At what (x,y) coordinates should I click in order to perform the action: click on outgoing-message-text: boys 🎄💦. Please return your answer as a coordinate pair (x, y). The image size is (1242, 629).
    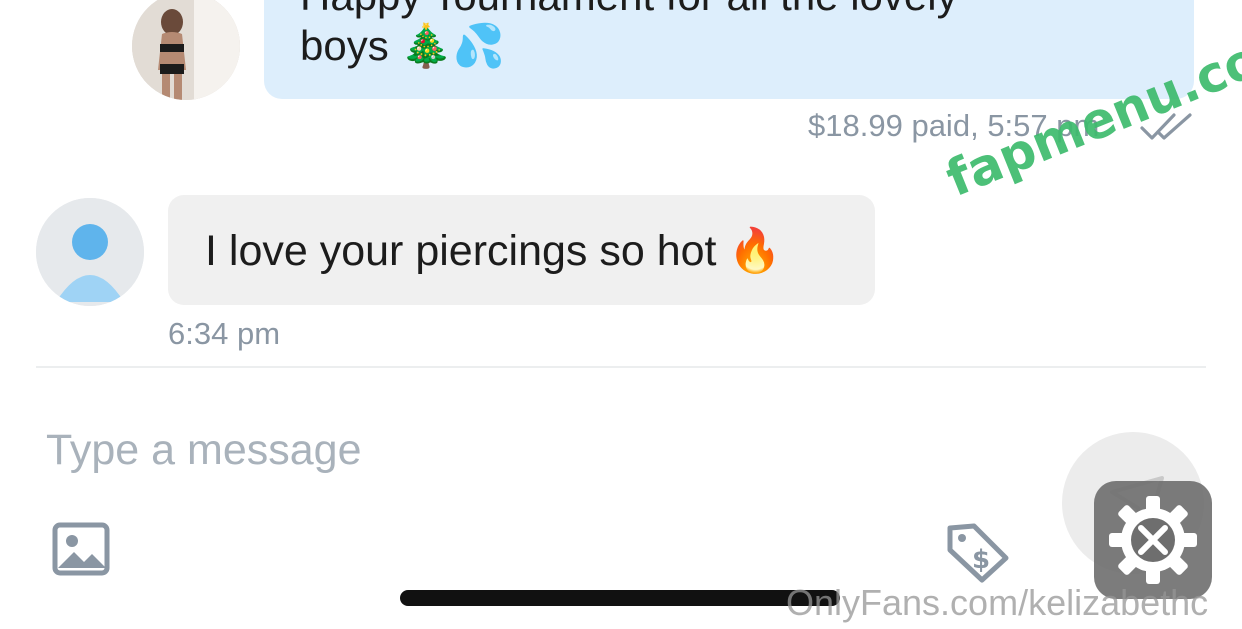
    Looking at the image, I should click on (402, 45).